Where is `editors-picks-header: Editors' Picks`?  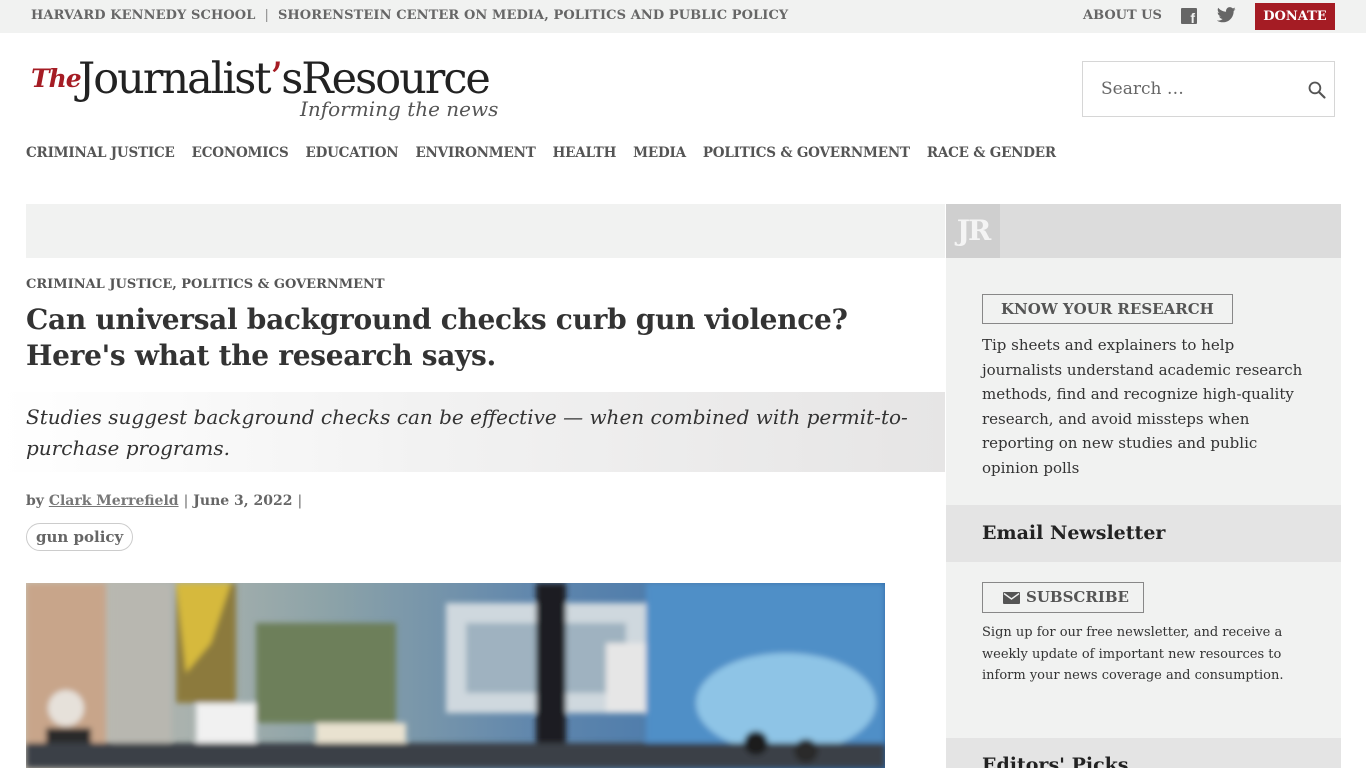
editors-picks-header: Editors' Picks is located at coordinates (1143, 753).